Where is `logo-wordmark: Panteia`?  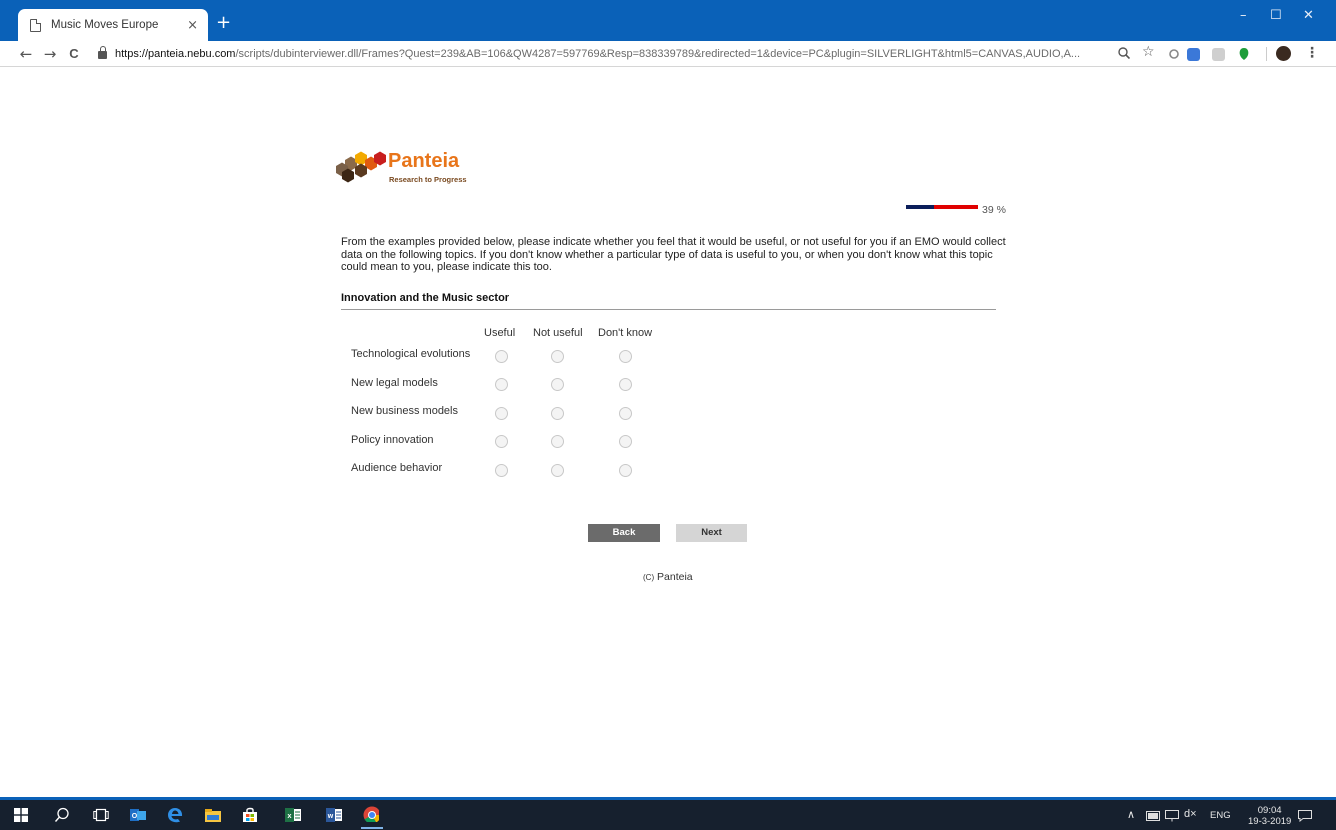
logo-wordmark: Panteia is located at coordinates (424, 161).